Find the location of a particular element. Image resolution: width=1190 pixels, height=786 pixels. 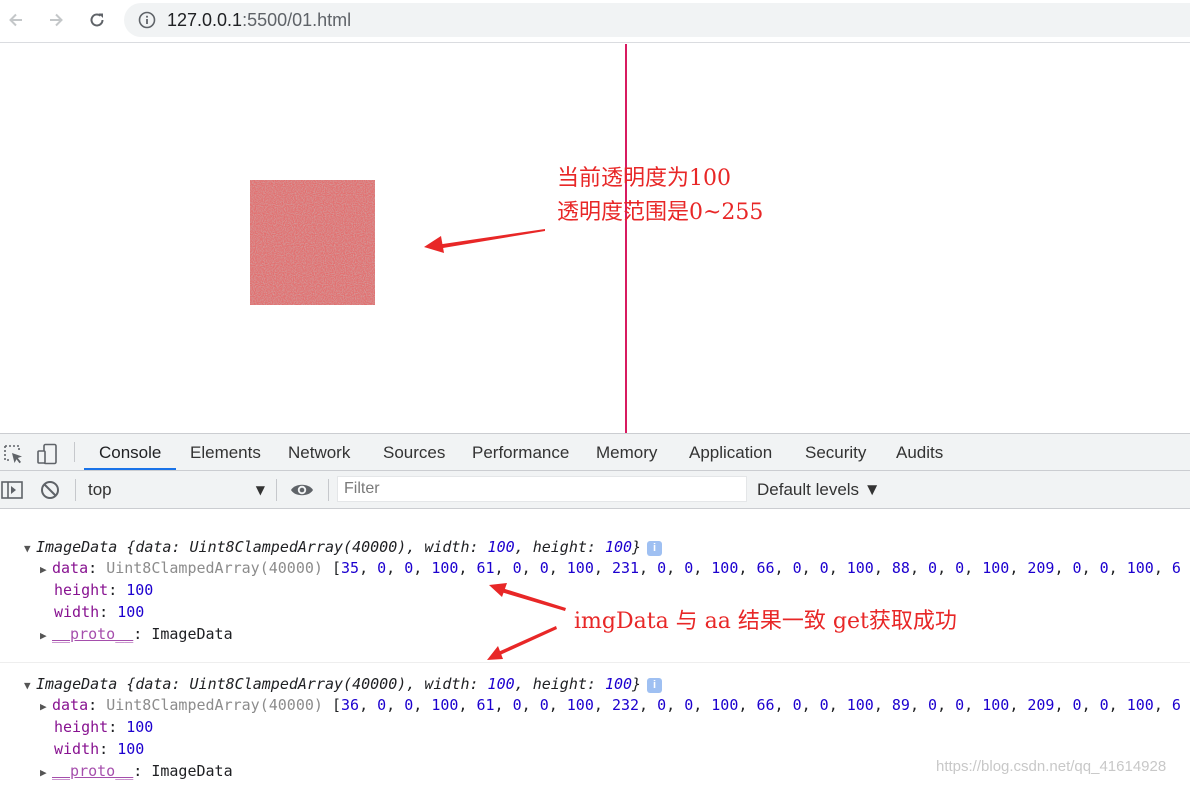

reload-icon is located at coordinates (97, 20).